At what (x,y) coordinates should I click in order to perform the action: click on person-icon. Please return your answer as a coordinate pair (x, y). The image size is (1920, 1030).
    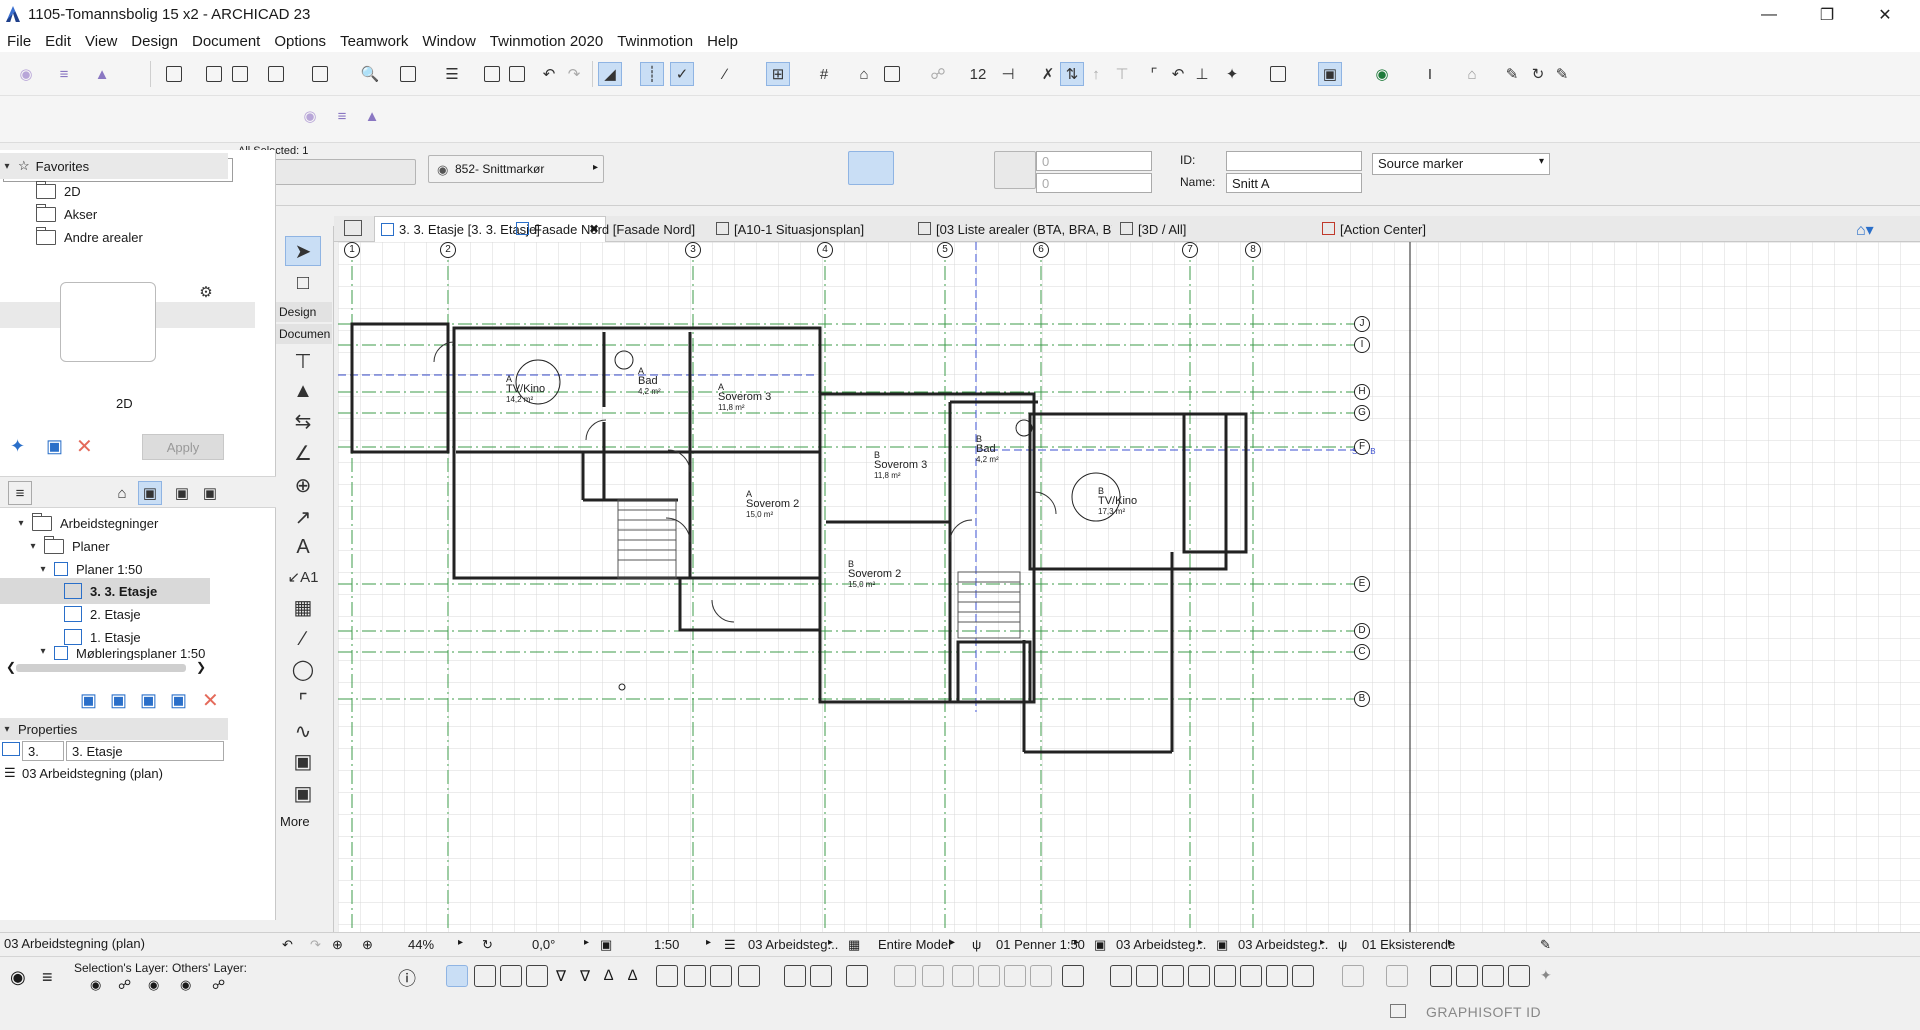
    Looking at the image, I should click on (933, 976).